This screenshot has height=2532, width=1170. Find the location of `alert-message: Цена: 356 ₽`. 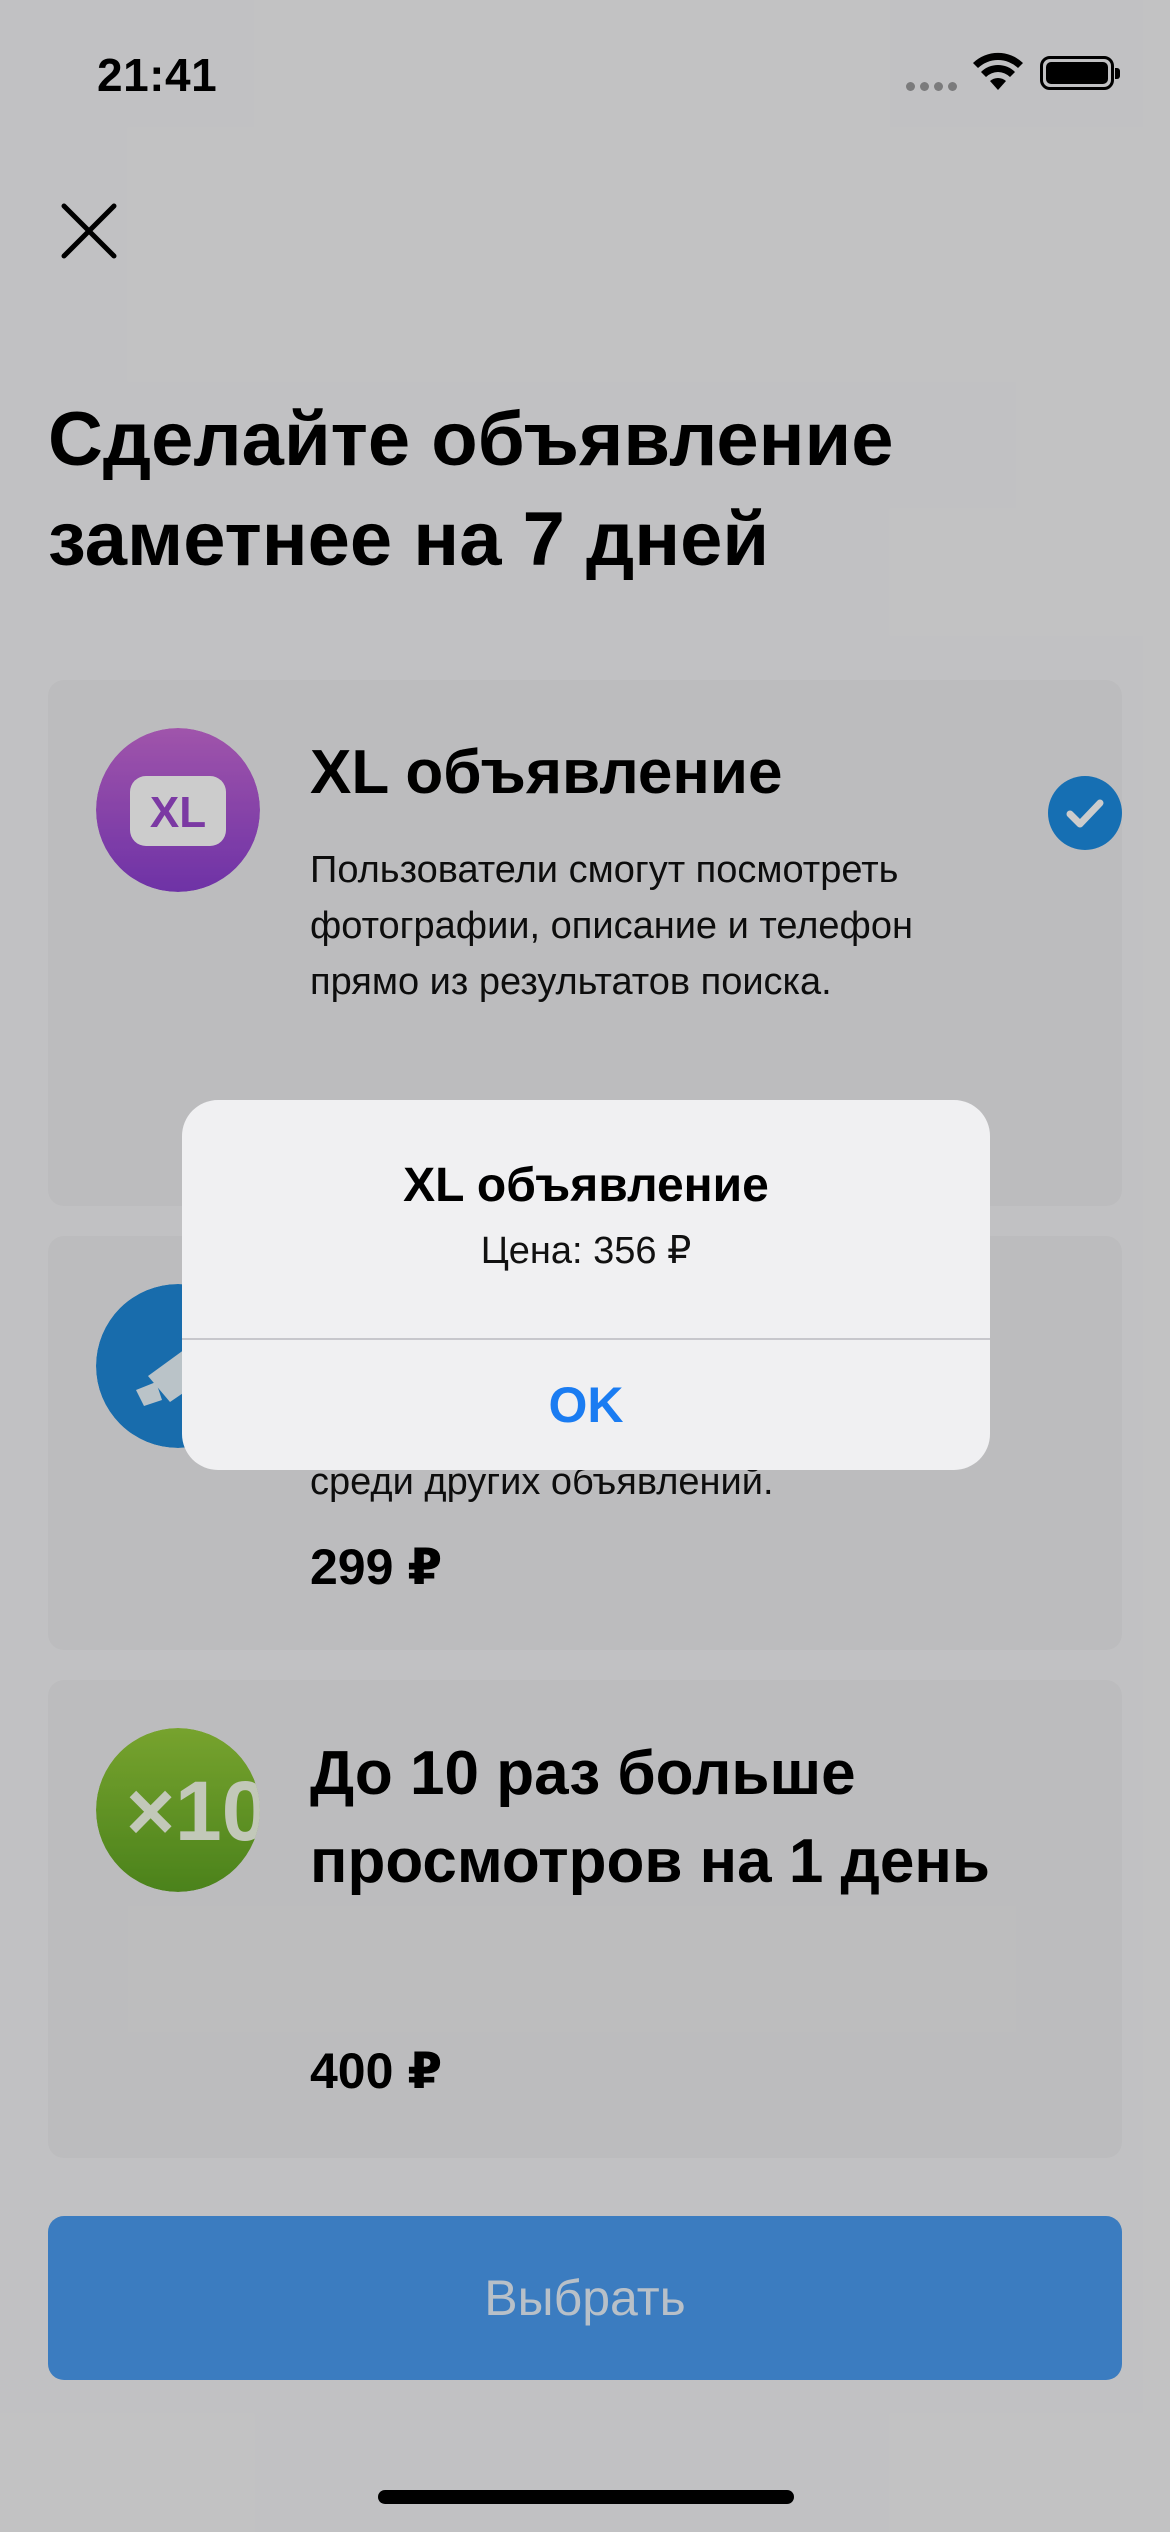

alert-message: Цена: 356 ₽ is located at coordinates (586, 1251).